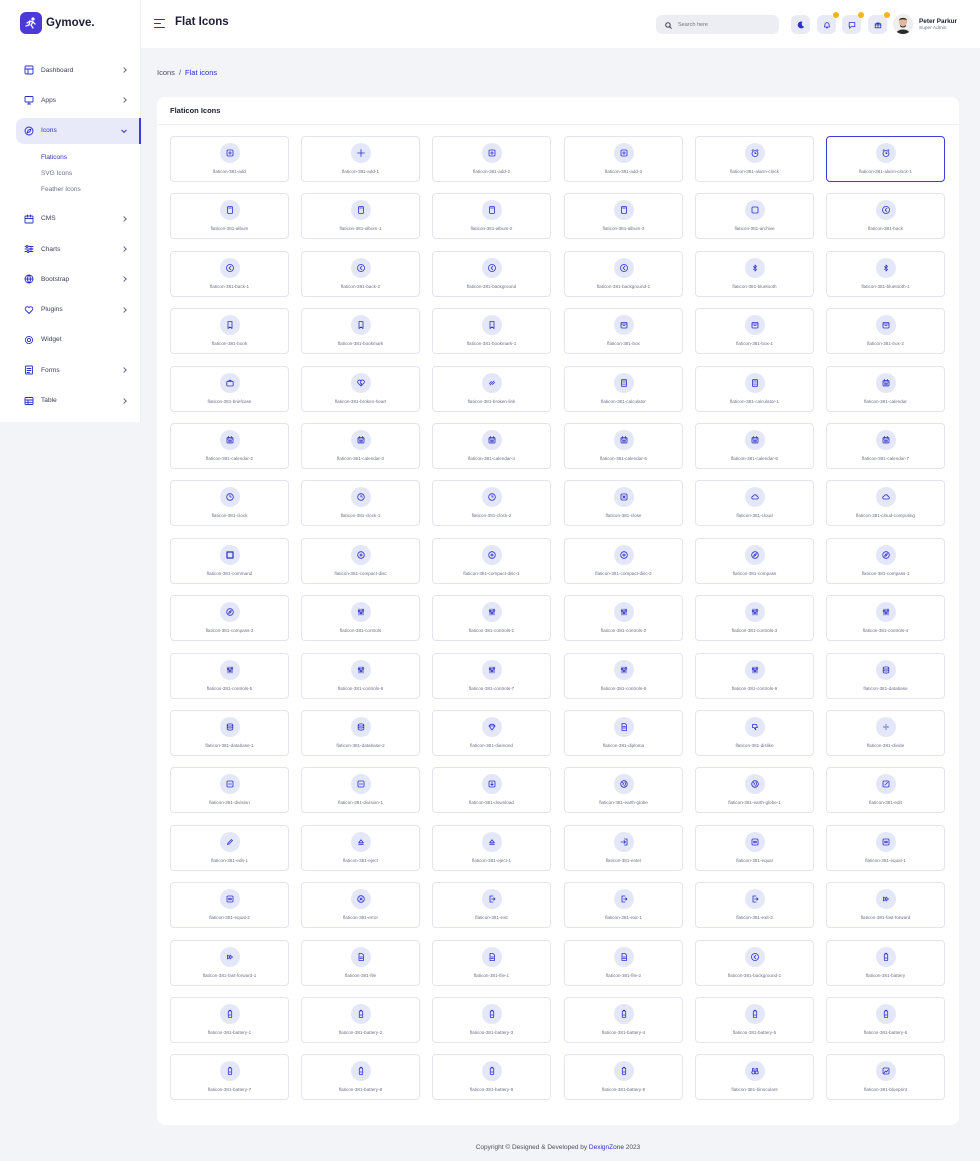  What do you see at coordinates (754, 503) in the screenshot?
I see `icon-tile: flaticon-381-cloud` at bounding box center [754, 503].